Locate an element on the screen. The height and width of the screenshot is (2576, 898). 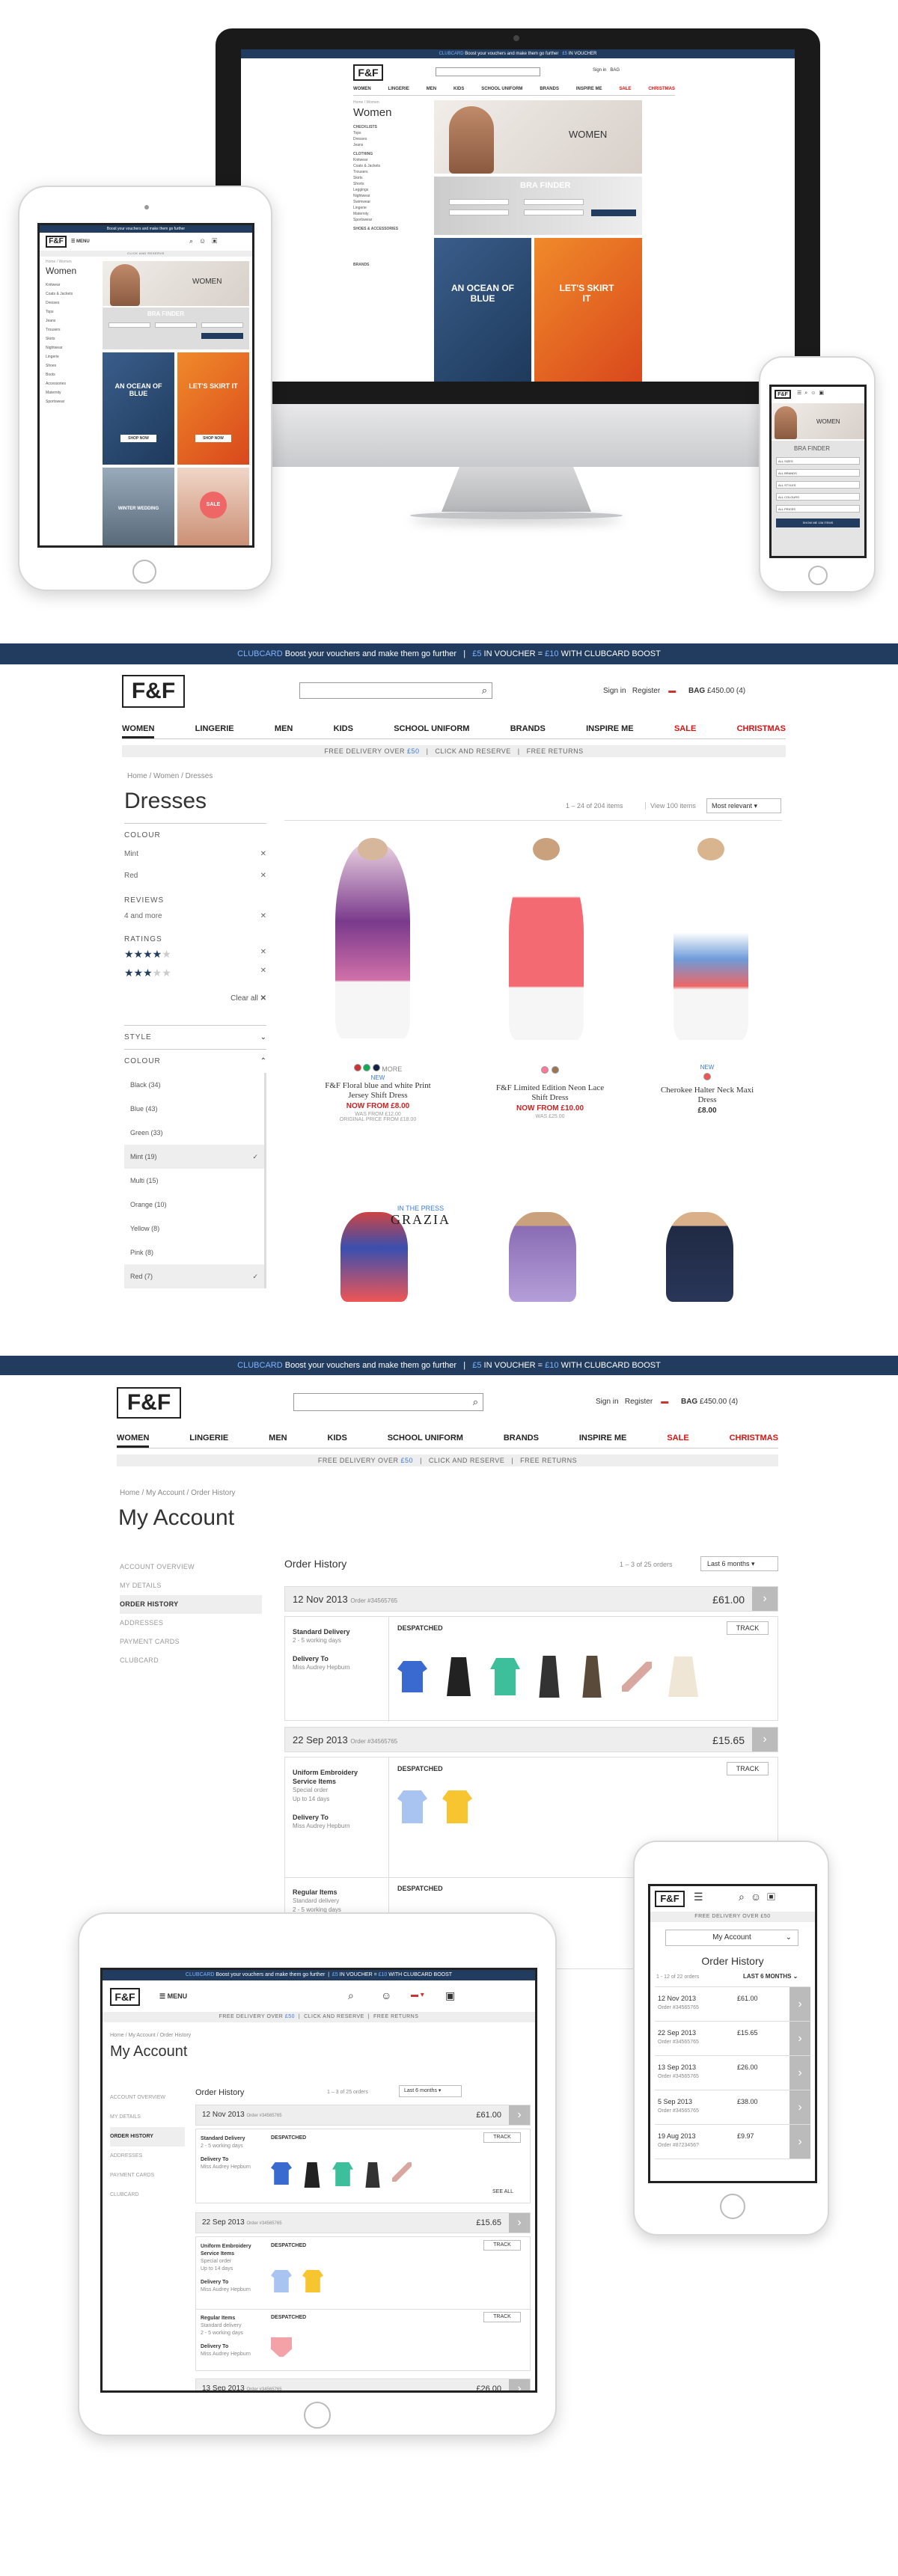
nav-men: MEN is located at coordinates (278, 1438).